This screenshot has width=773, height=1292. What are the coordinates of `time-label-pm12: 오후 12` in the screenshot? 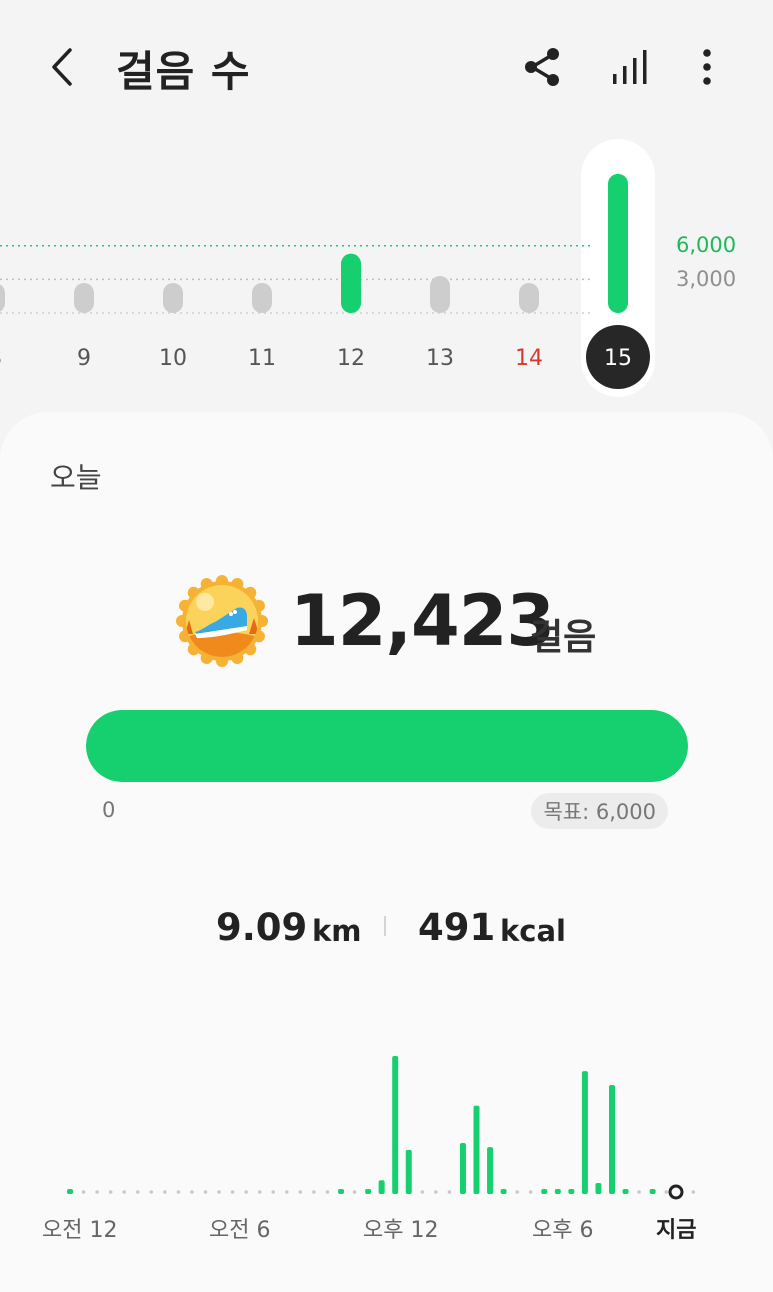 It's located at (401, 1230).